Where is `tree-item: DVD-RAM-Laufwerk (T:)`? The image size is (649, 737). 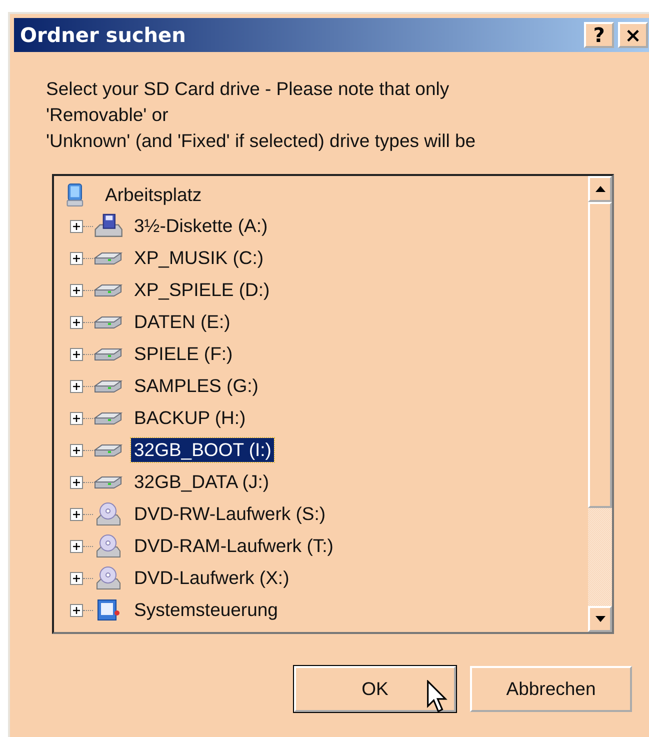 tree-item: DVD-RAM-Laufwerk (T:) is located at coordinates (233, 546).